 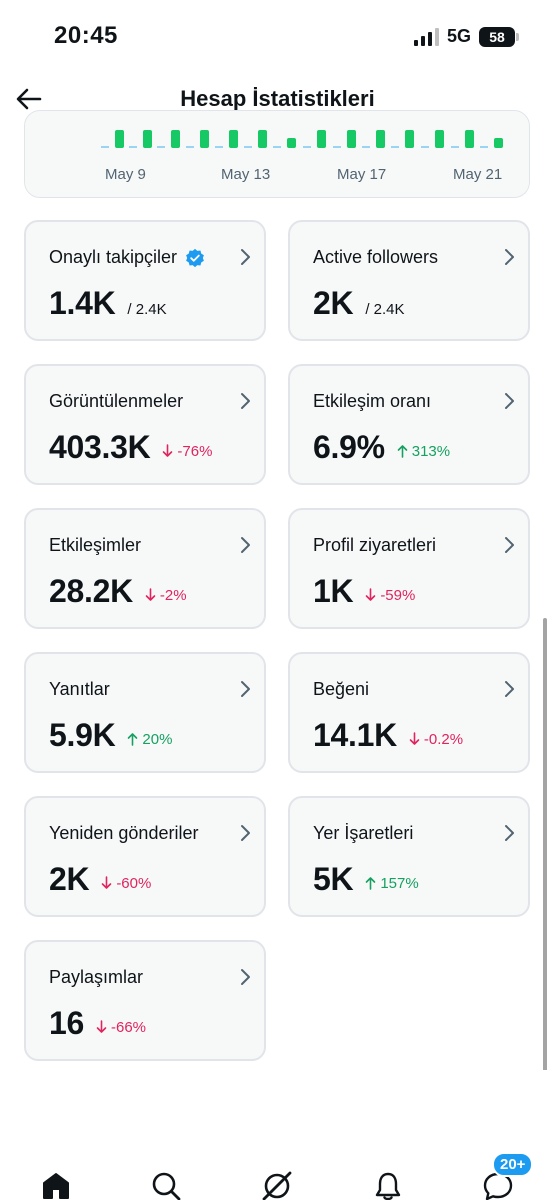 I want to click on stat-label-text: Görüntülenmeler, so click(x=116, y=401).